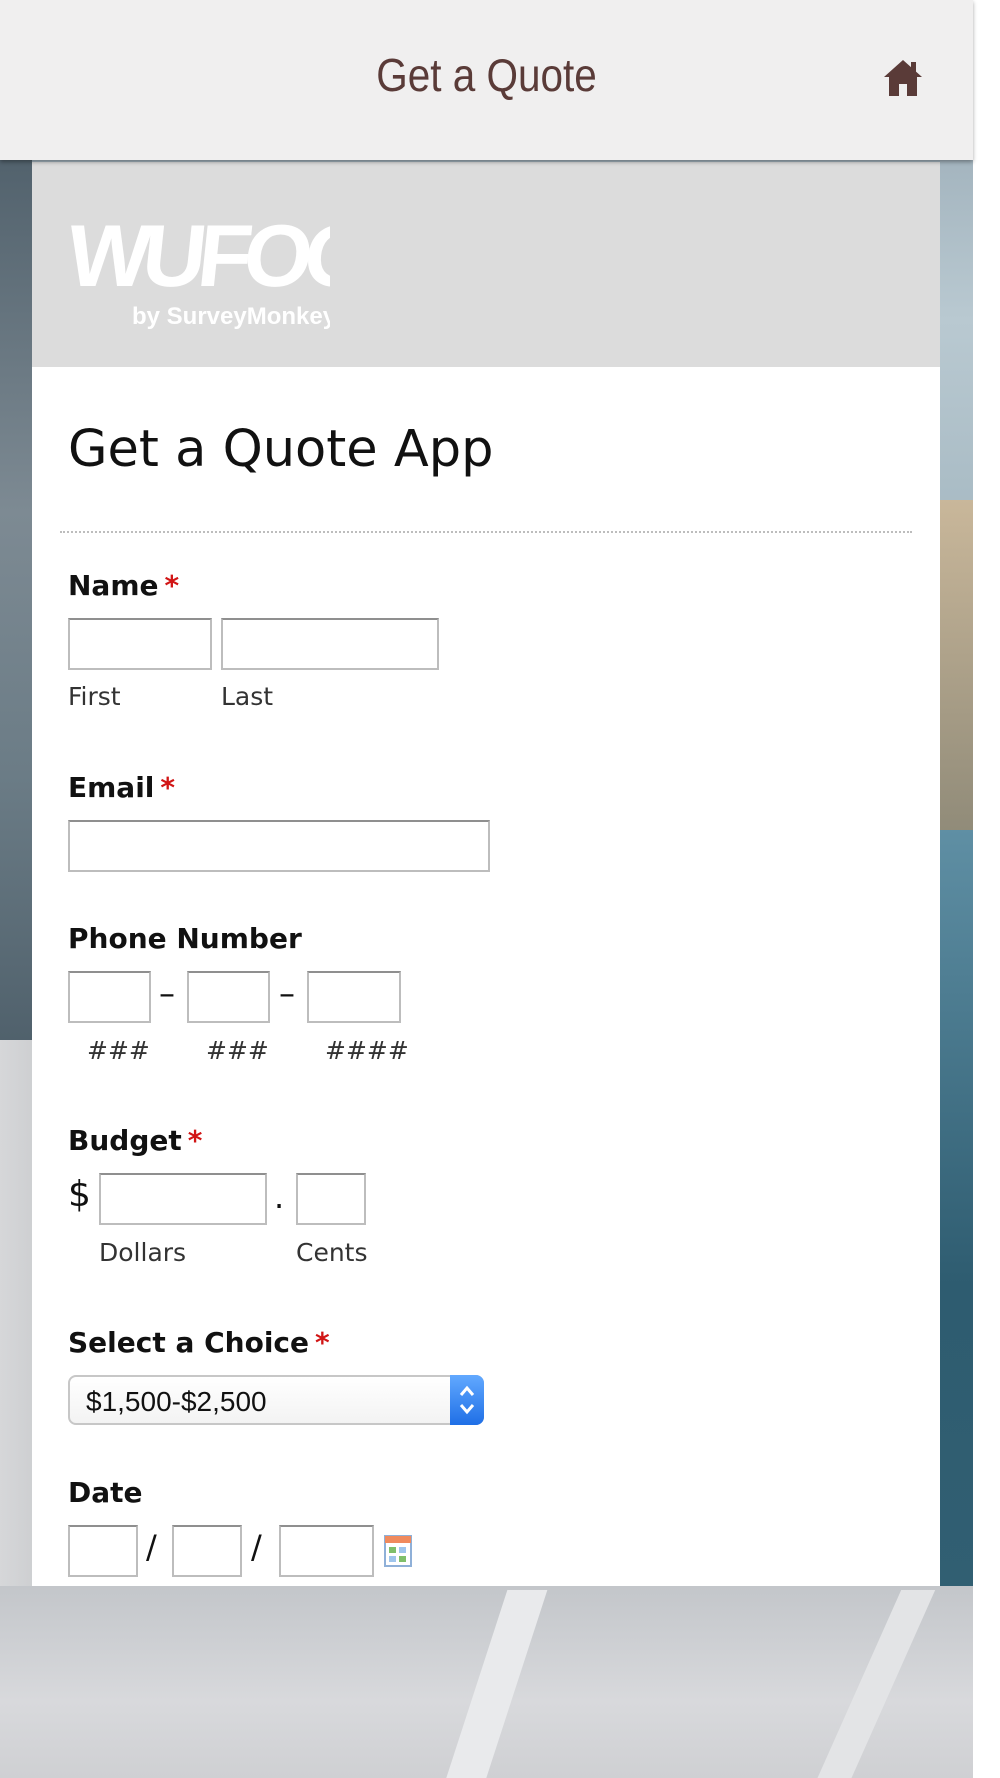 Image resolution: width=1000 pixels, height=1778 pixels. What do you see at coordinates (200, 255) in the screenshot?
I see `svg-text: WUFOO` at bounding box center [200, 255].